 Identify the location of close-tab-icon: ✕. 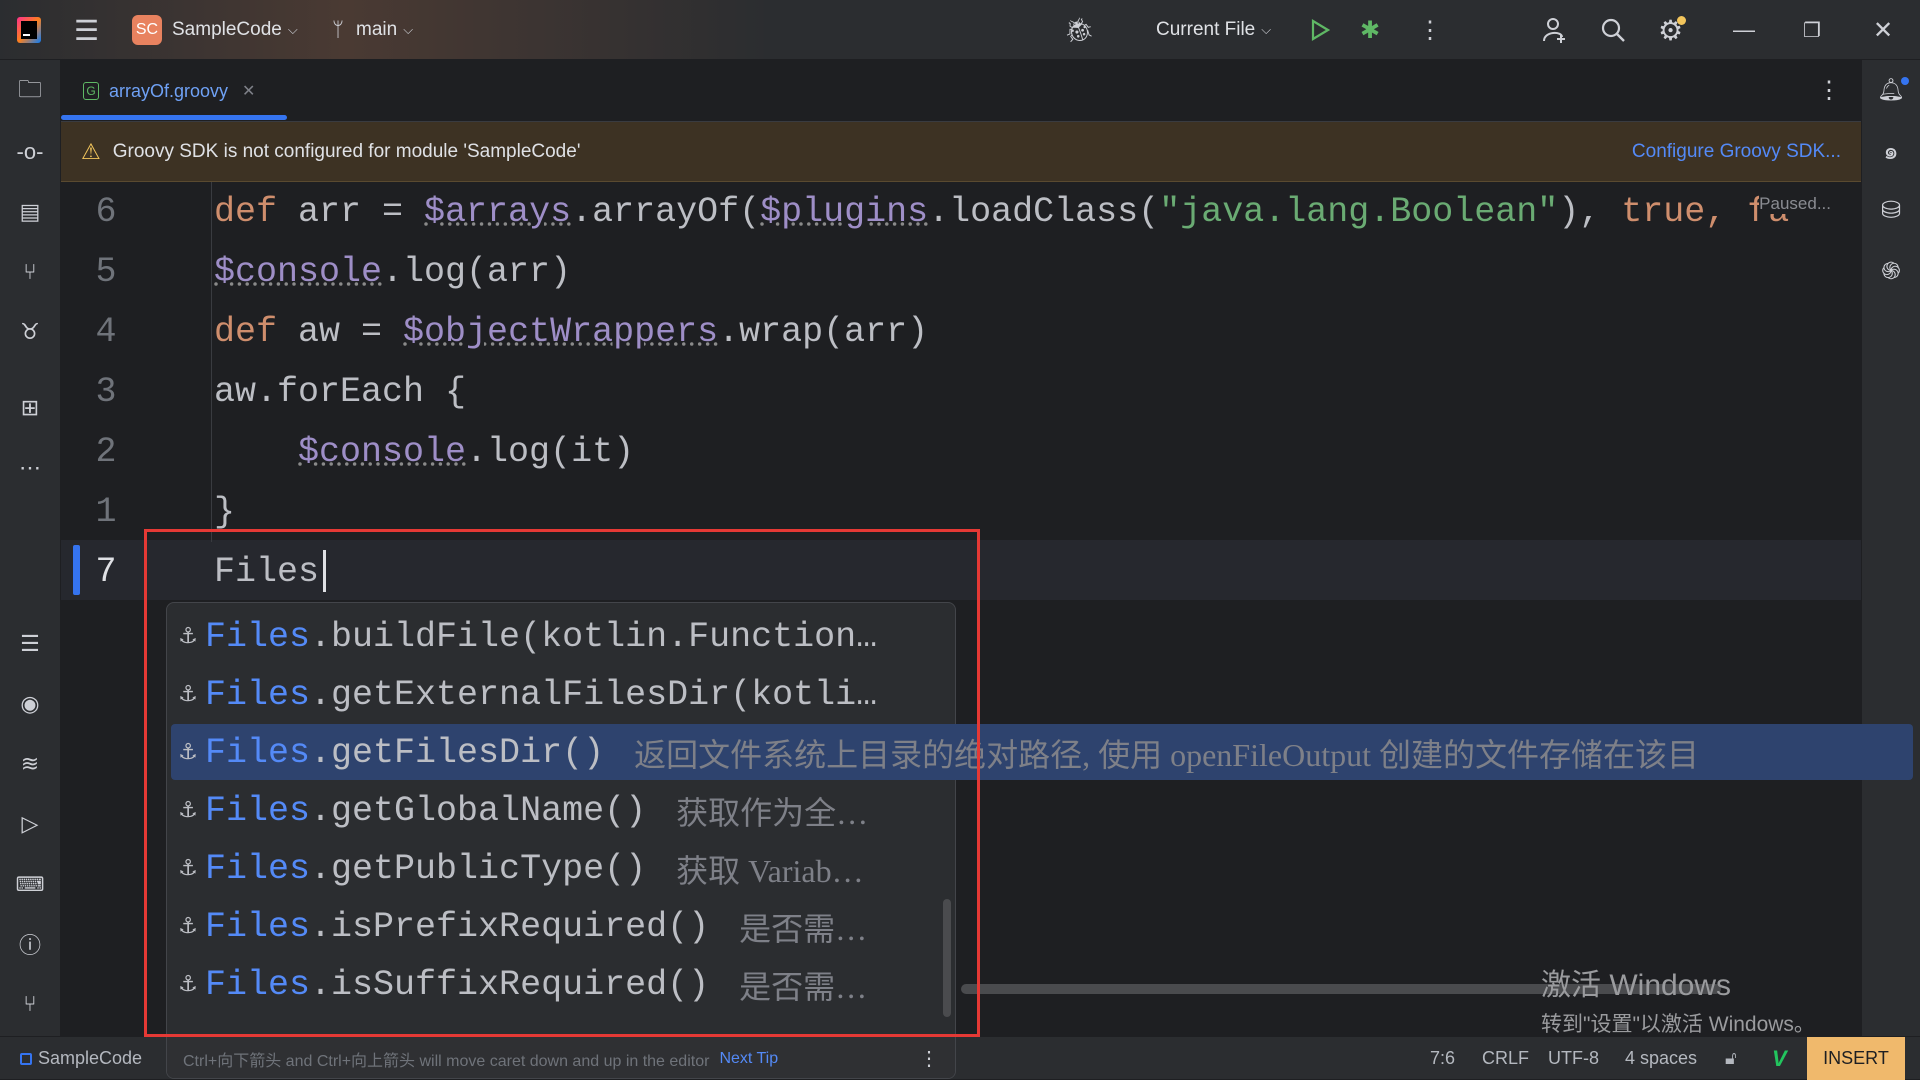
(248, 91).